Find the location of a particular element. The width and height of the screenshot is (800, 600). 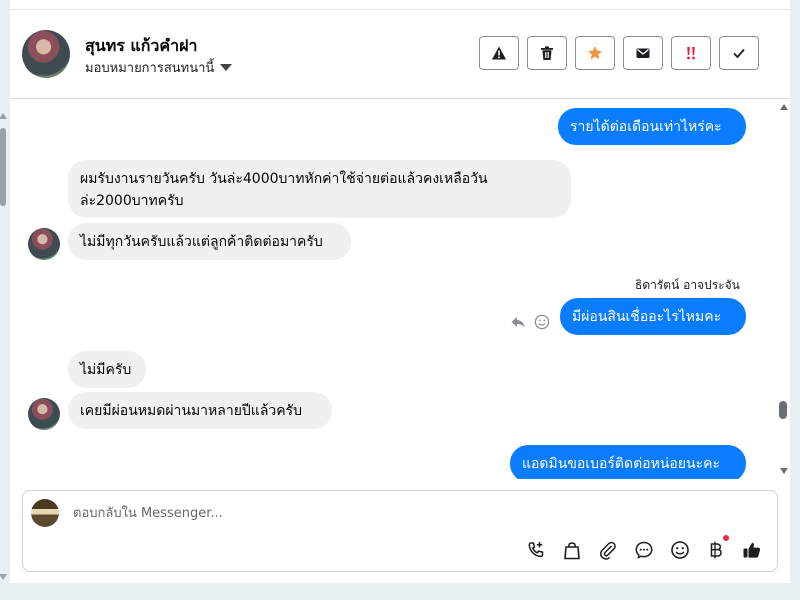

shopping-bag-icon is located at coordinates (572, 551).